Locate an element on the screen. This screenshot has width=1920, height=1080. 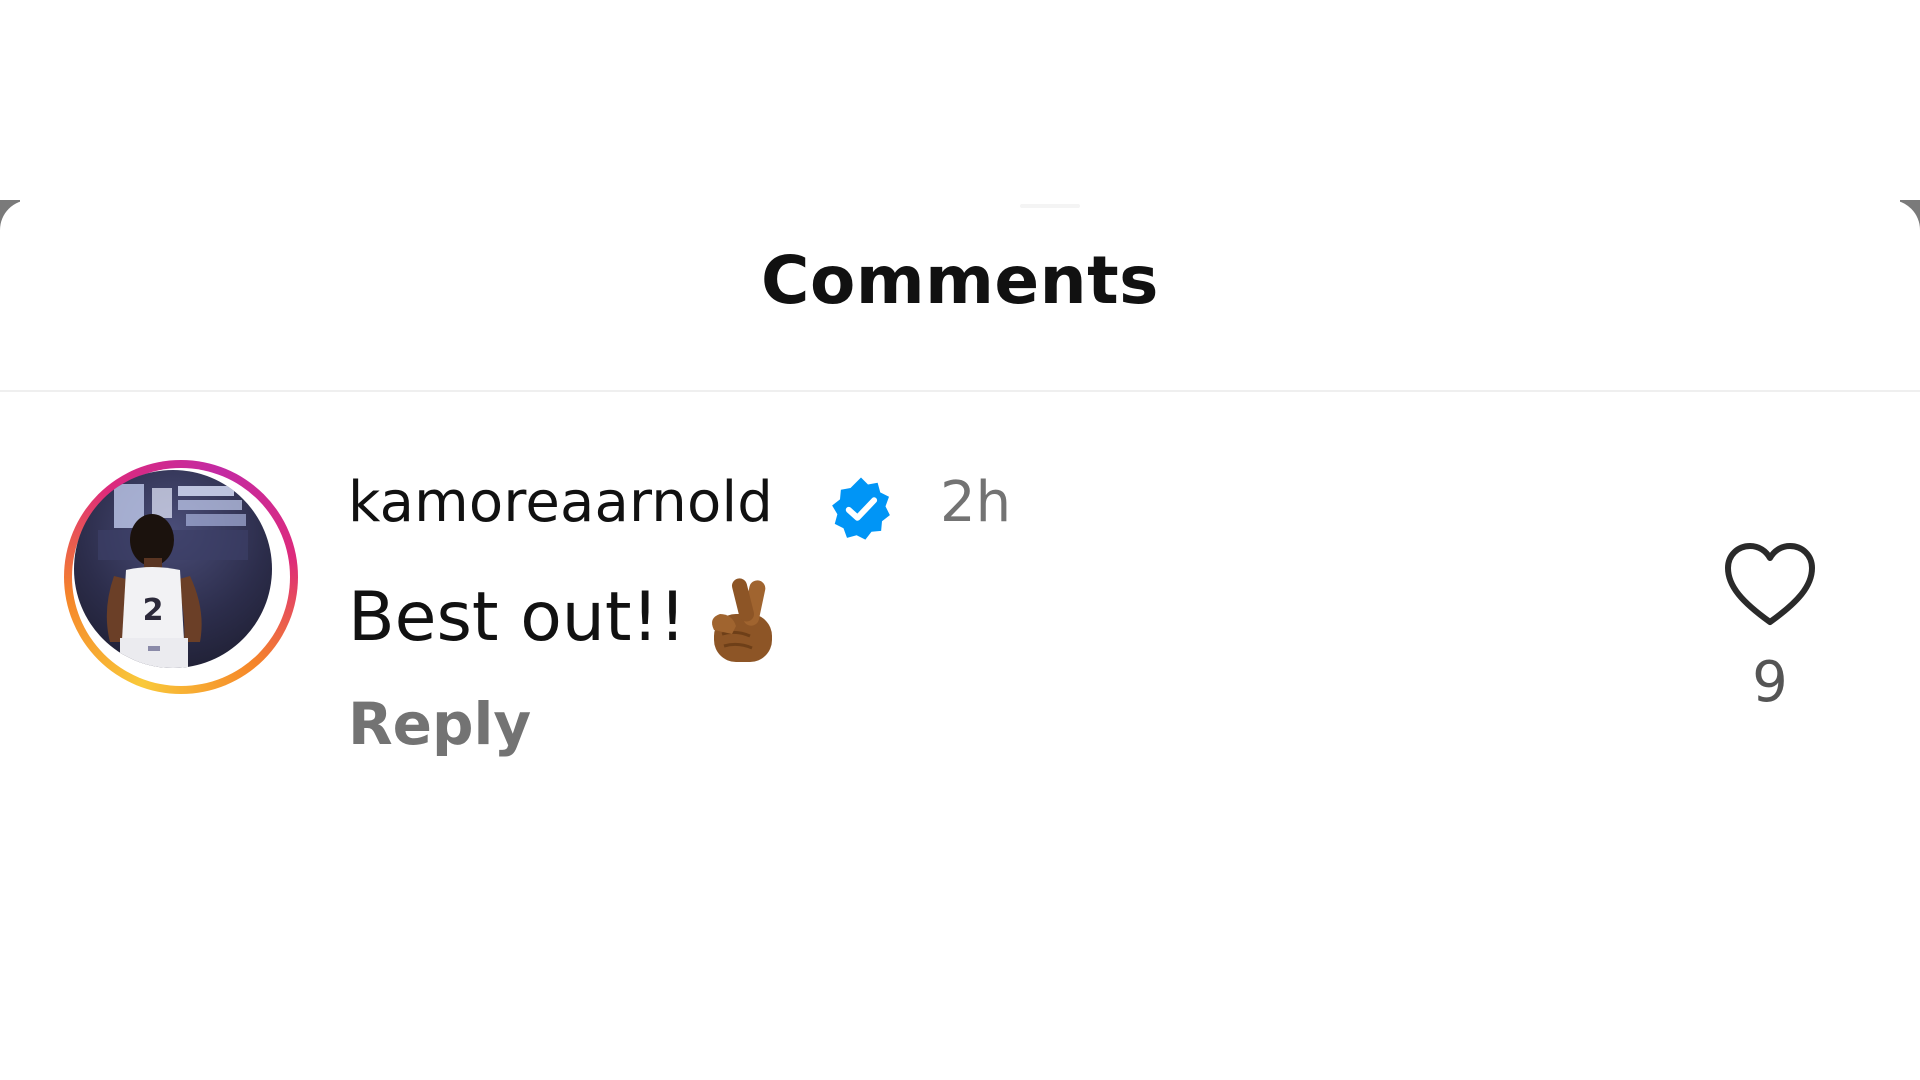
heart-outline-icon is located at coordinates (1770, 585).